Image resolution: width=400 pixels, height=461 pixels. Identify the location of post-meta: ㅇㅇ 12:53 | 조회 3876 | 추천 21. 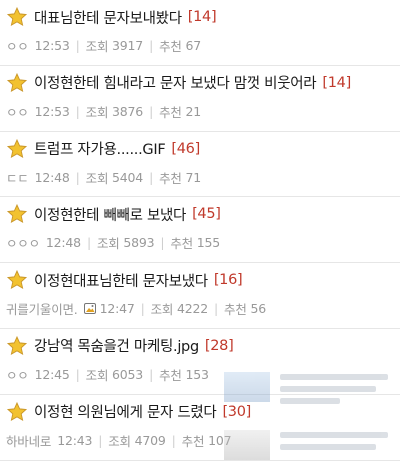
(203, 111).